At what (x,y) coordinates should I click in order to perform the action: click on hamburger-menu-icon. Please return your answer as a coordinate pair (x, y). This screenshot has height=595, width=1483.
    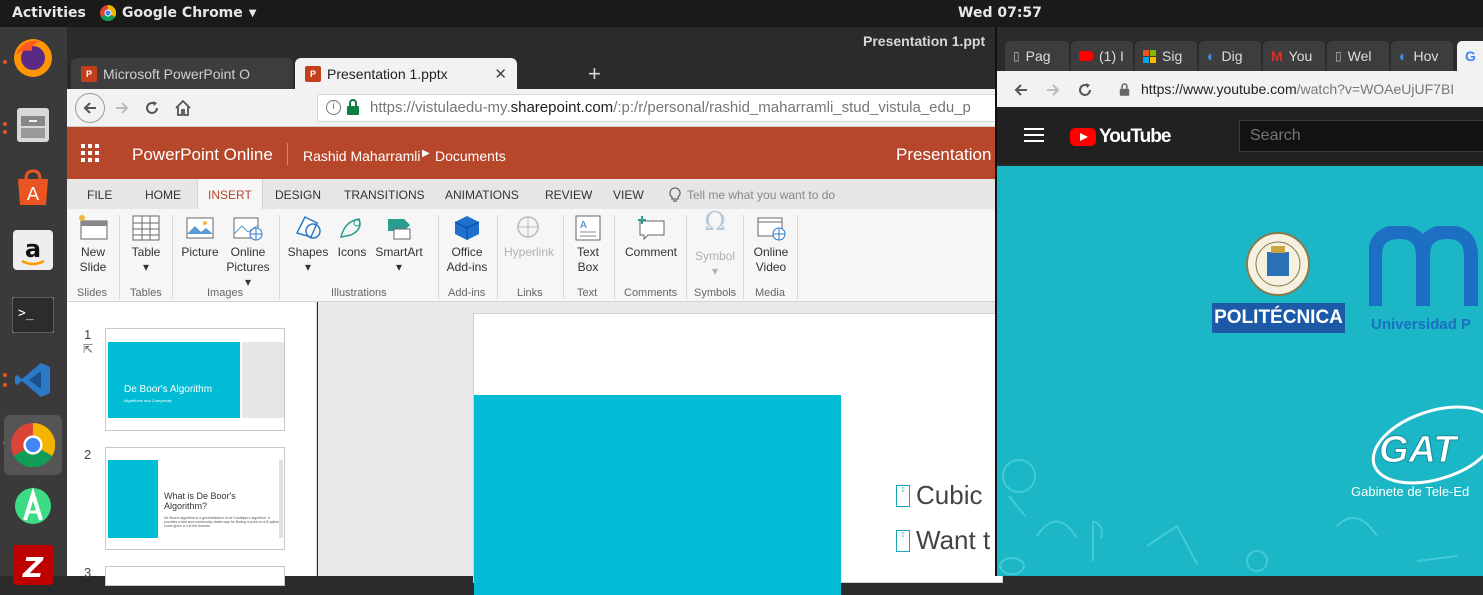
    Looking at the image, I should click on (1034, 135).